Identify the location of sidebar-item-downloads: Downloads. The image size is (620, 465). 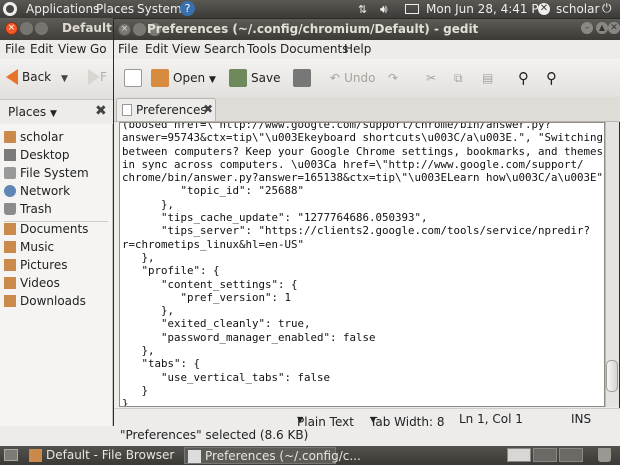
(58, 302).